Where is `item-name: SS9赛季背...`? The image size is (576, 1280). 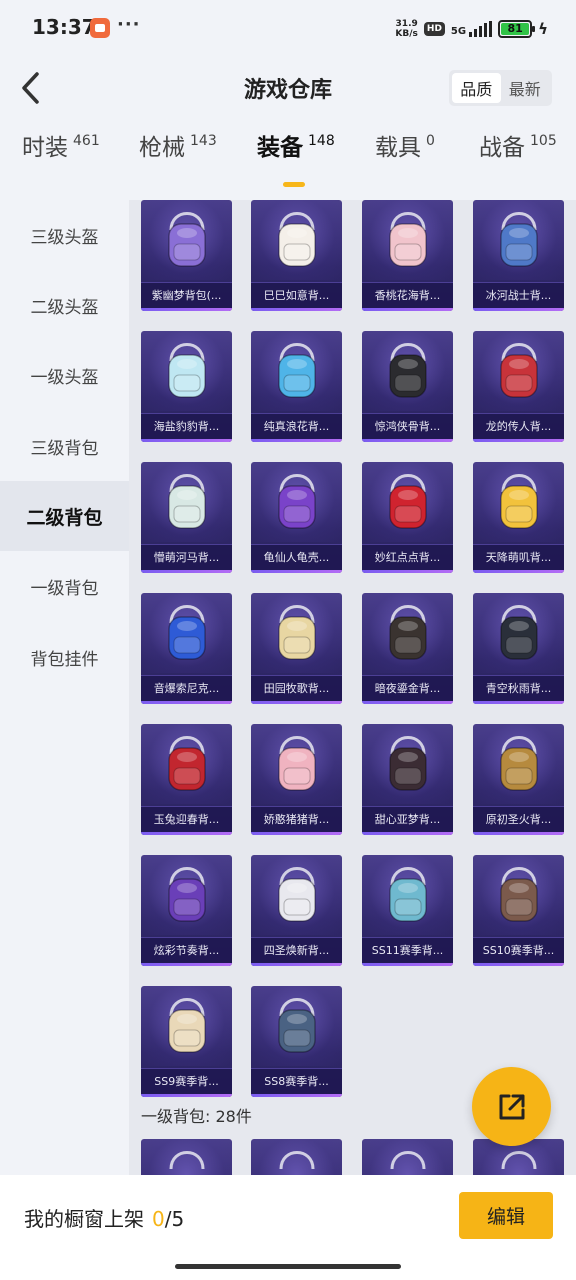
item-name: SS9赛季背... is located at coordinates (186, 1081).